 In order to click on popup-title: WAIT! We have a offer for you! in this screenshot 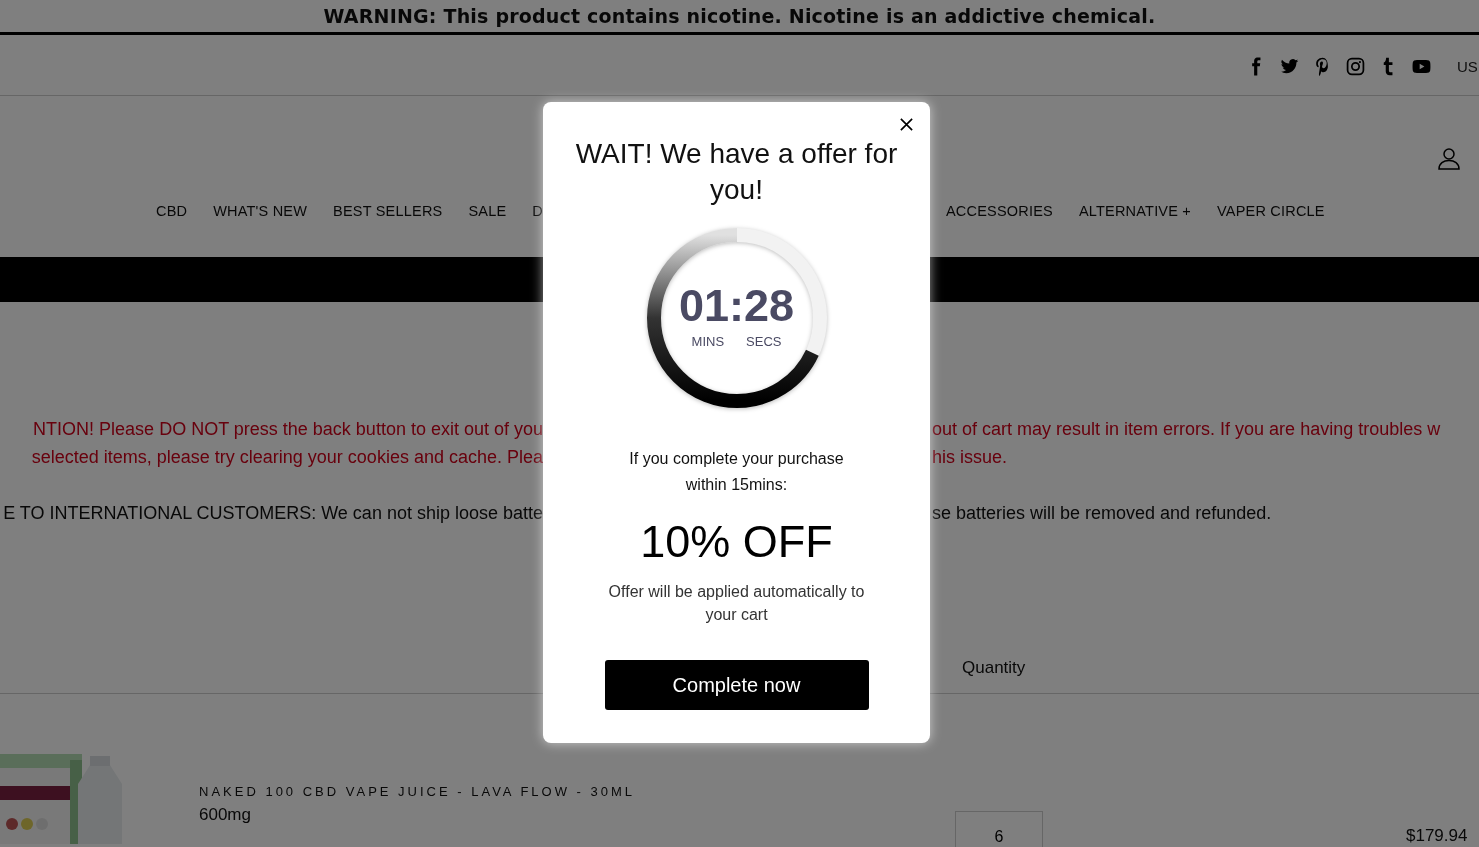, I will do `click(736, 172)`.